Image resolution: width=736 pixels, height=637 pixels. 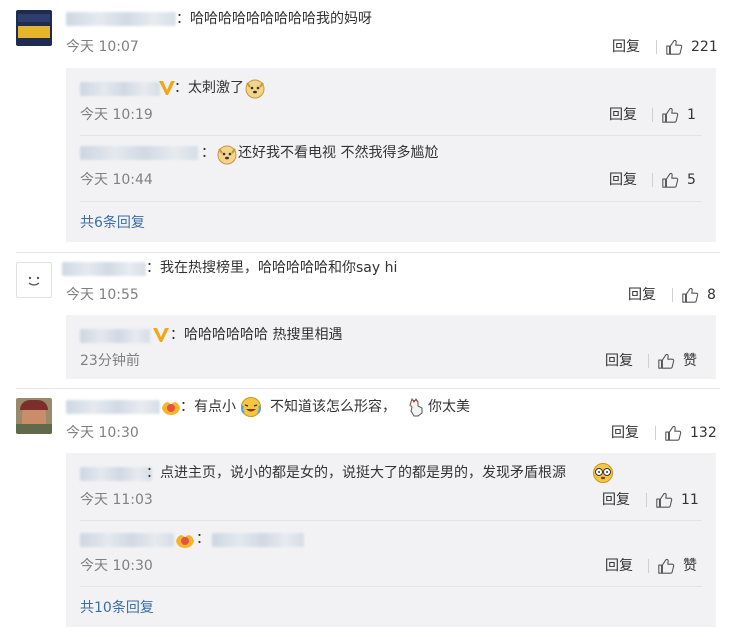 I want to click on like-button: 1, so click(x=674, y=115).